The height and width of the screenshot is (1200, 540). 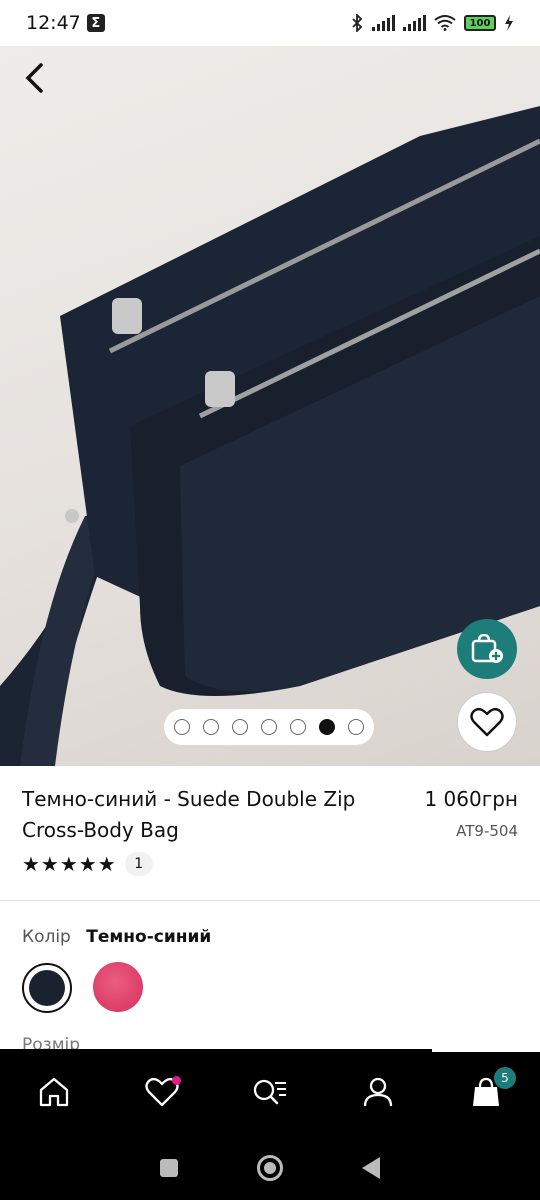 I want to click on product-sku: AT9-504, so click(x=487, y=831).